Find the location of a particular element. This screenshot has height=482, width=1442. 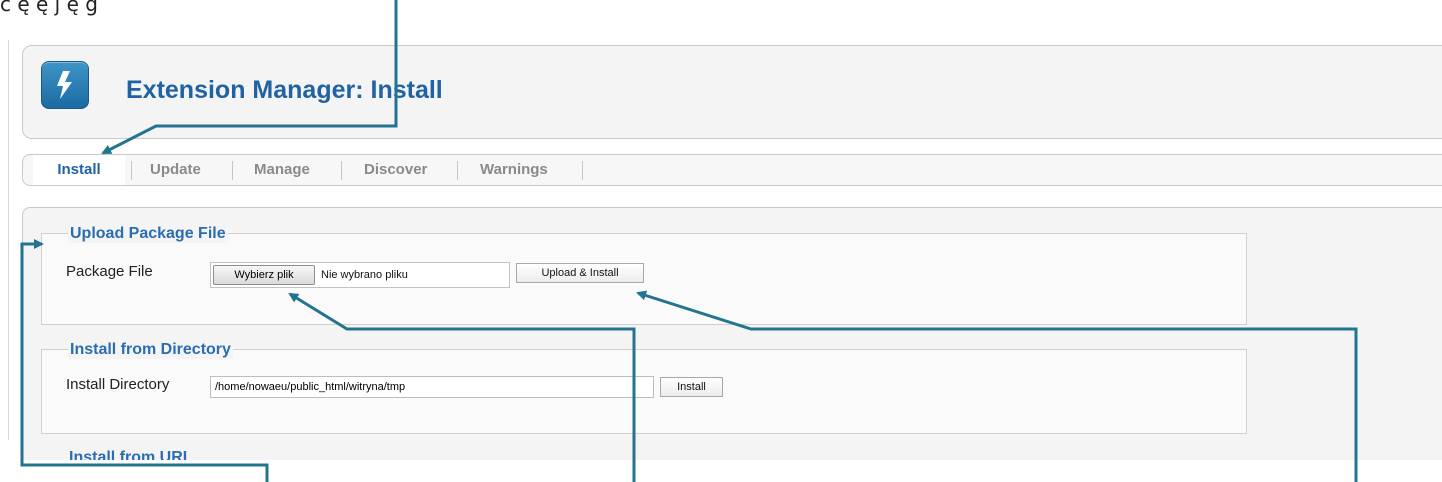

choose-file-button: Wybierz plik is located at coordinates (264, 275).